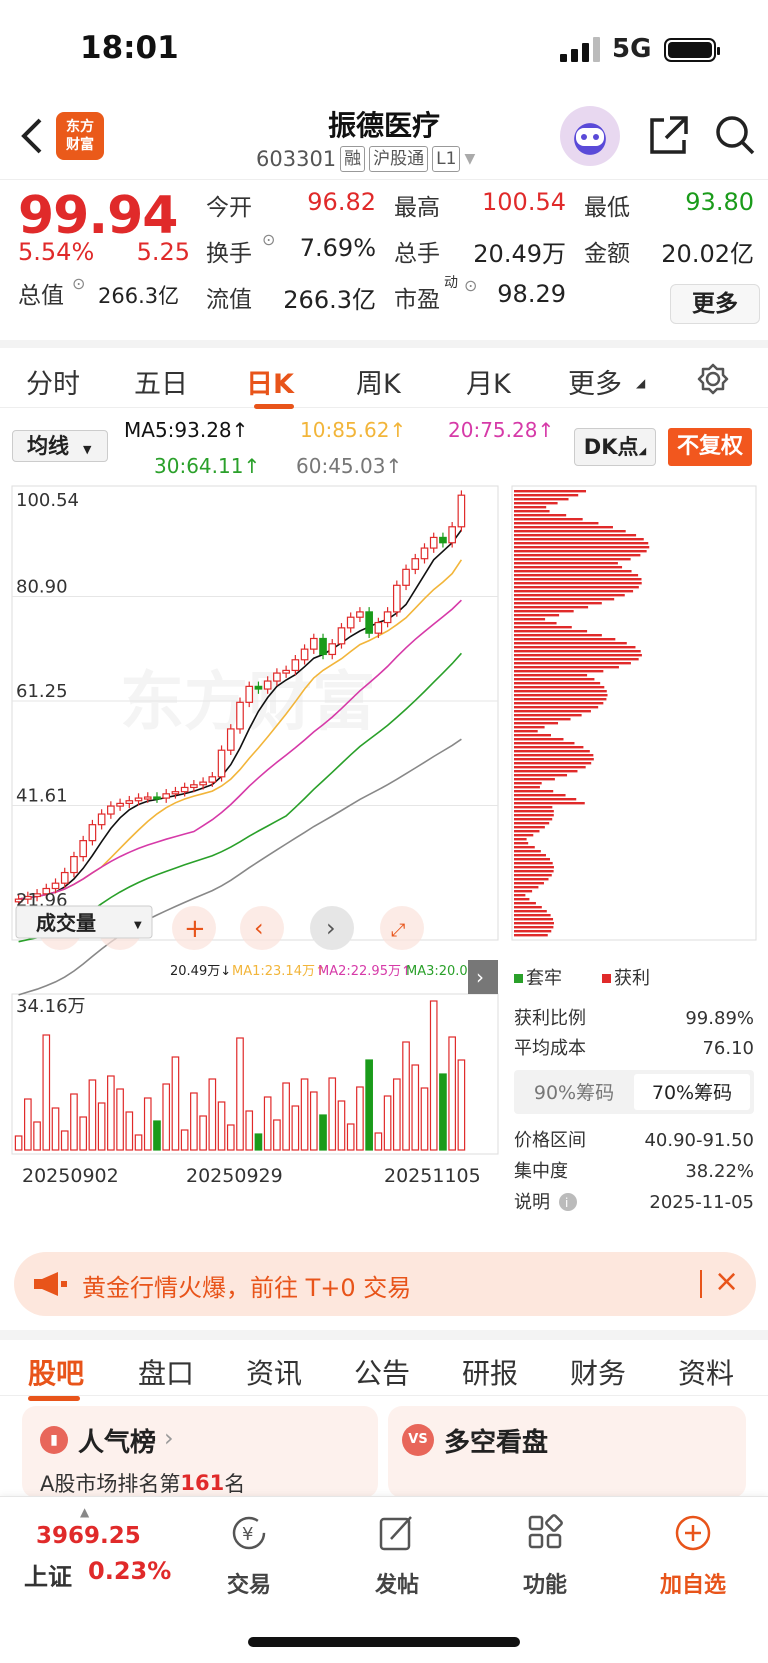 The height and width of the screenshot is (1663, 768). I want to click on megaphone-icon, so click(50, 1284).